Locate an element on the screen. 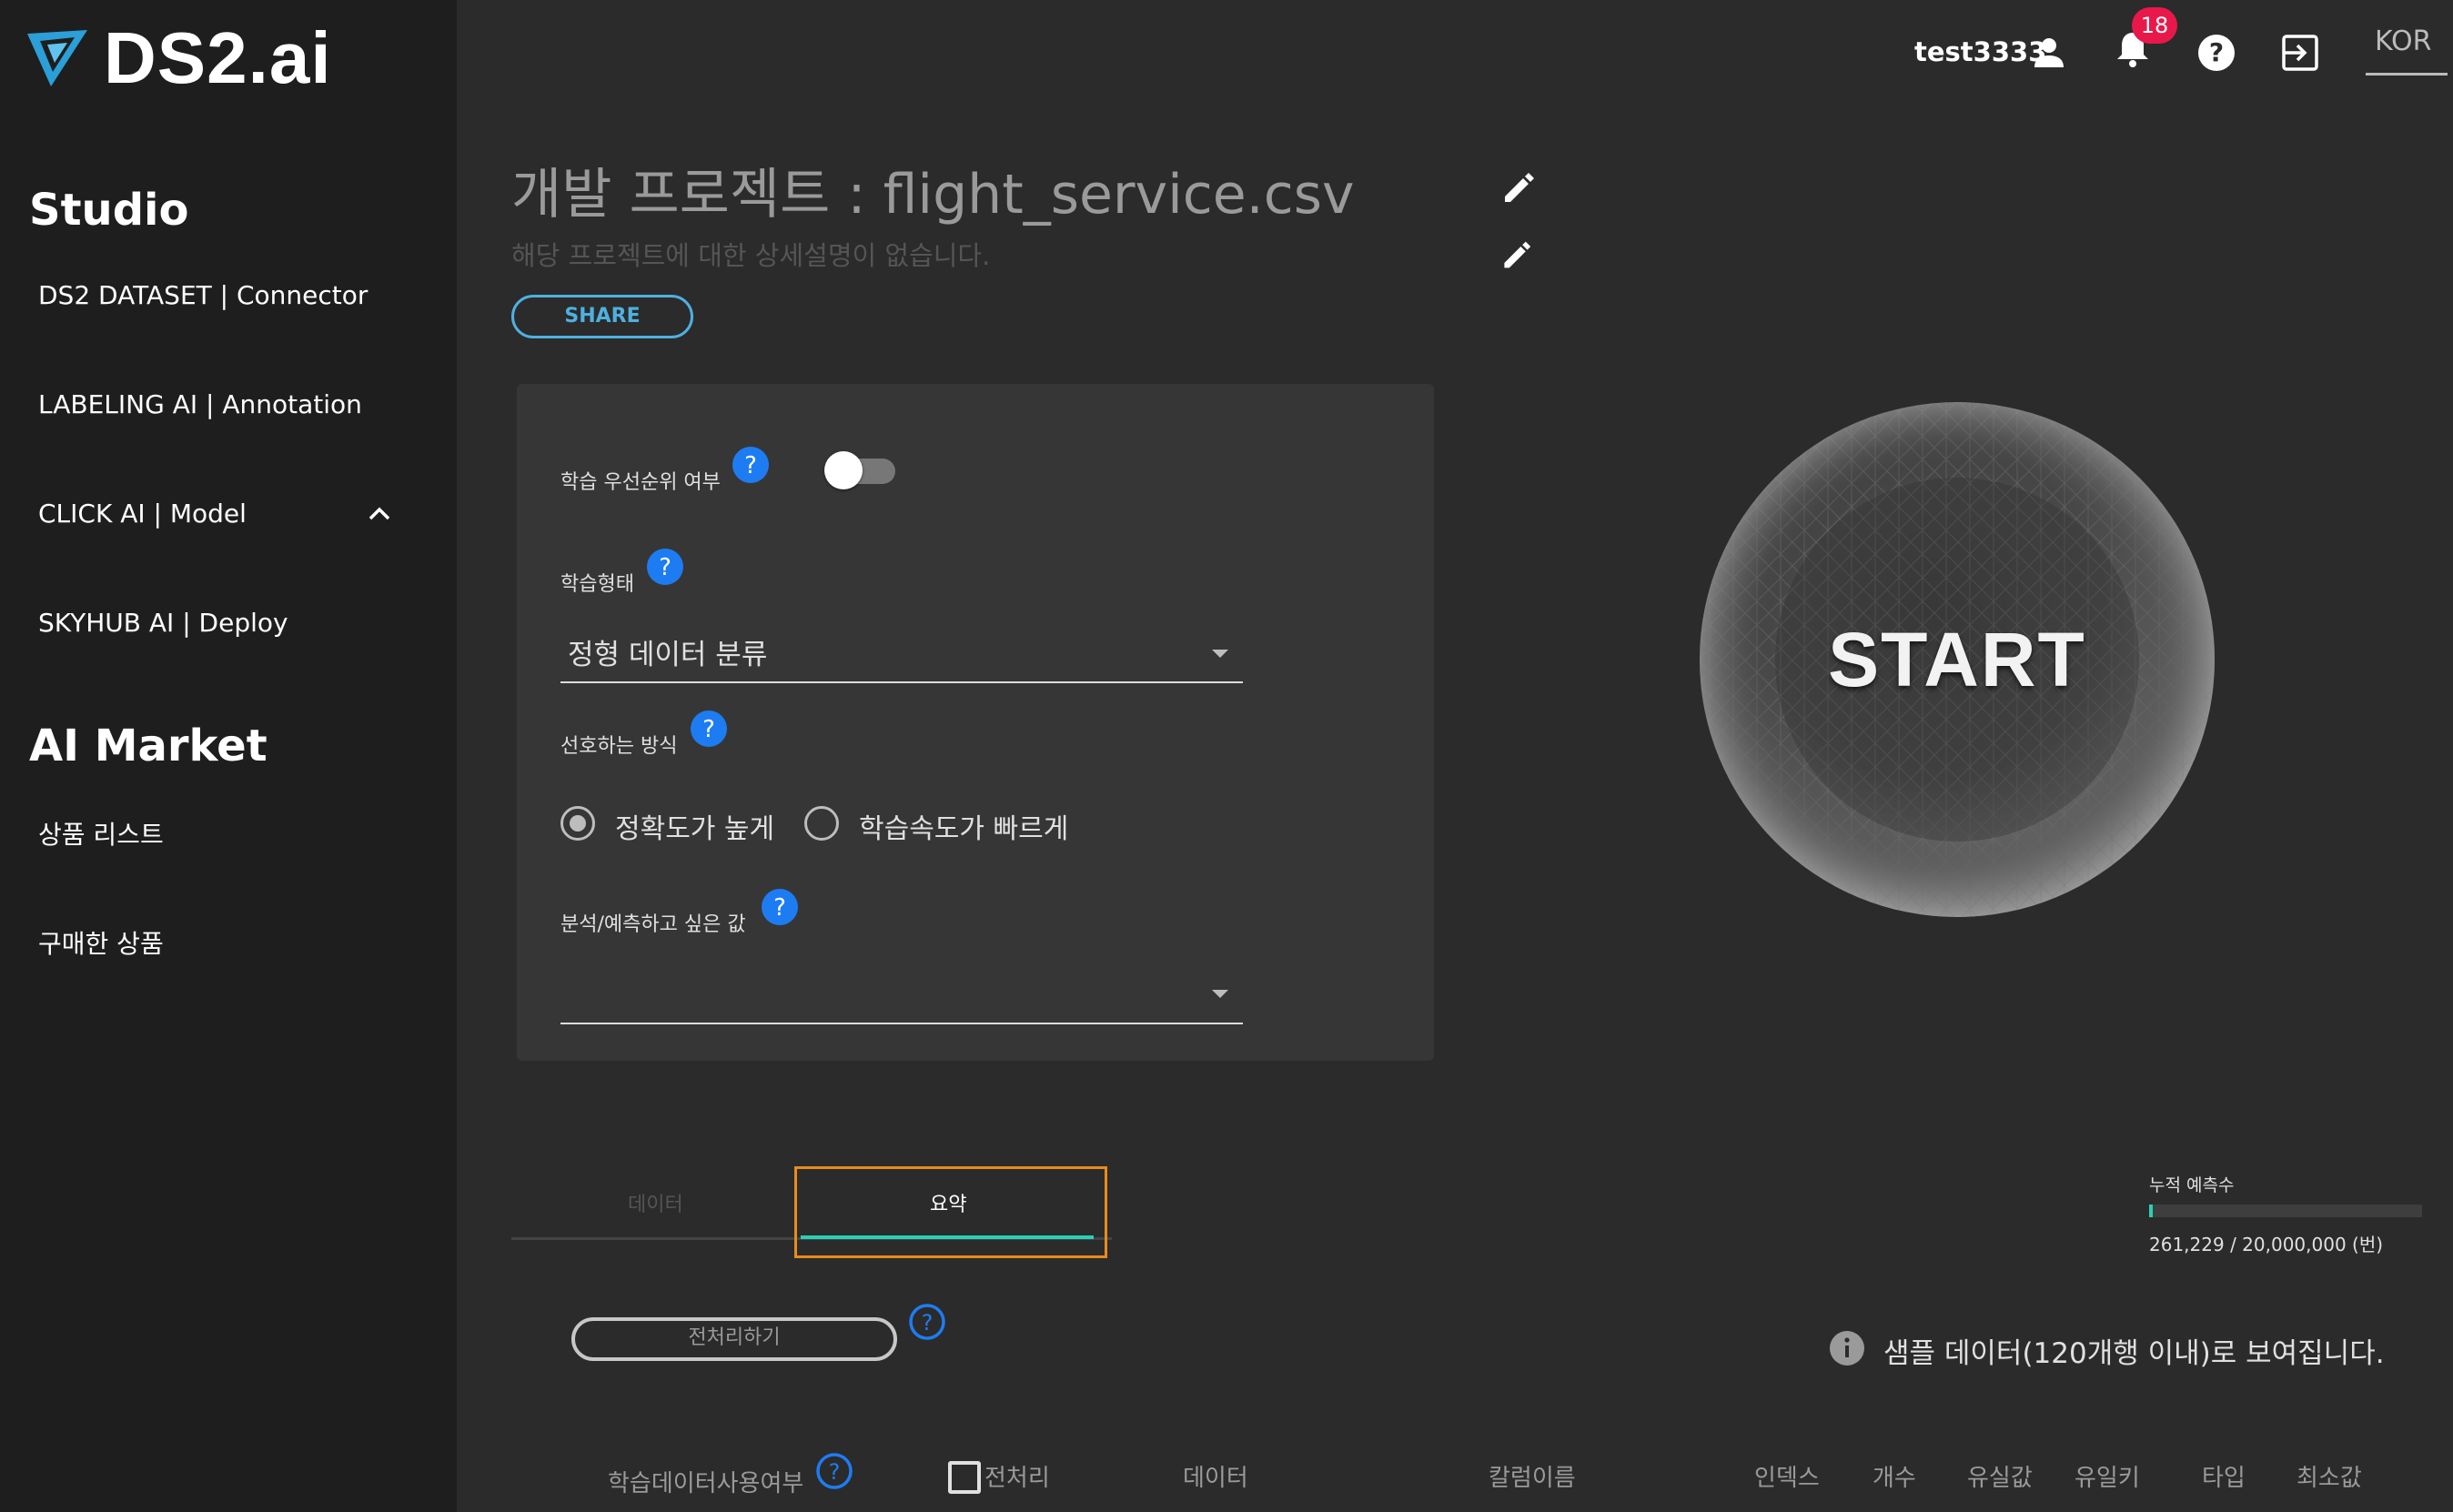 The width and height of the screenshot is (2453, 1512). sample-data-notice: 샘플 데이터(120개행 이내)로 보여집니다. is located at coordinates (2134, 1354).